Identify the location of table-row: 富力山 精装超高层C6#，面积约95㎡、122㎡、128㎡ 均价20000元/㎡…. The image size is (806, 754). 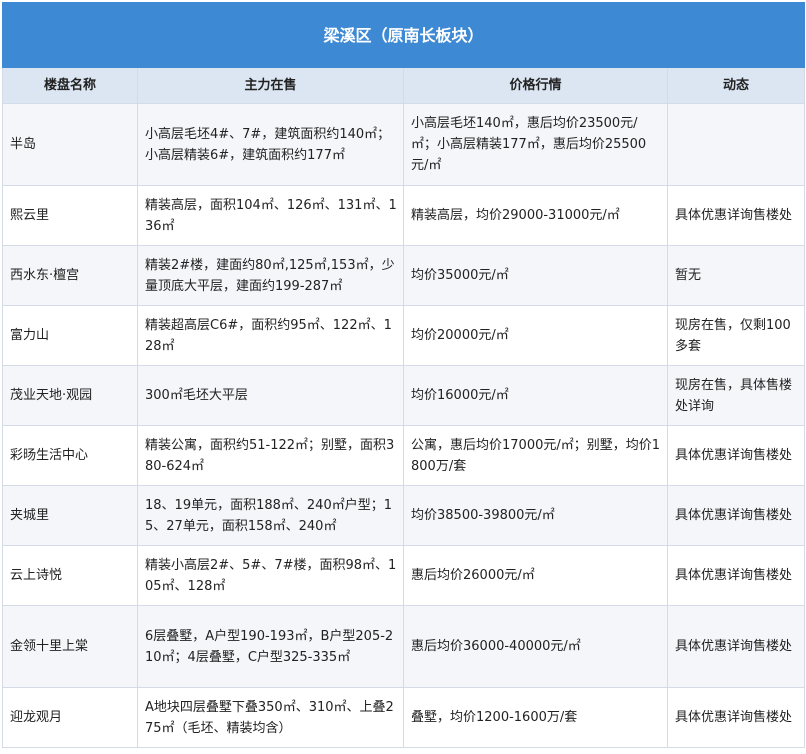
(404, 335).